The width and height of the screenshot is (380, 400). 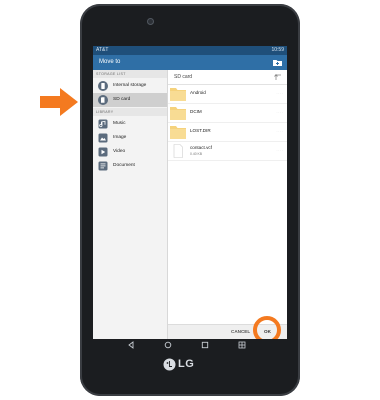 I want to click on storage-list-header: STORAGE LIST, so click(x=130, y=74).